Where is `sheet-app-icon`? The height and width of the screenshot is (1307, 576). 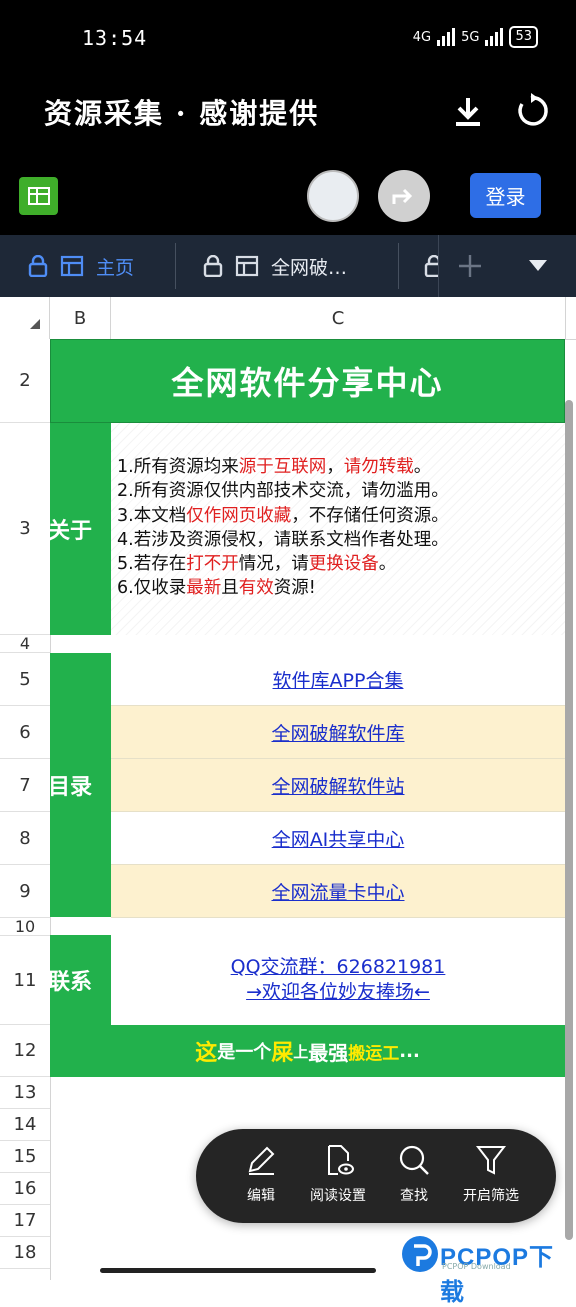 sheet-app-icon is located at coordinates (38, 196).